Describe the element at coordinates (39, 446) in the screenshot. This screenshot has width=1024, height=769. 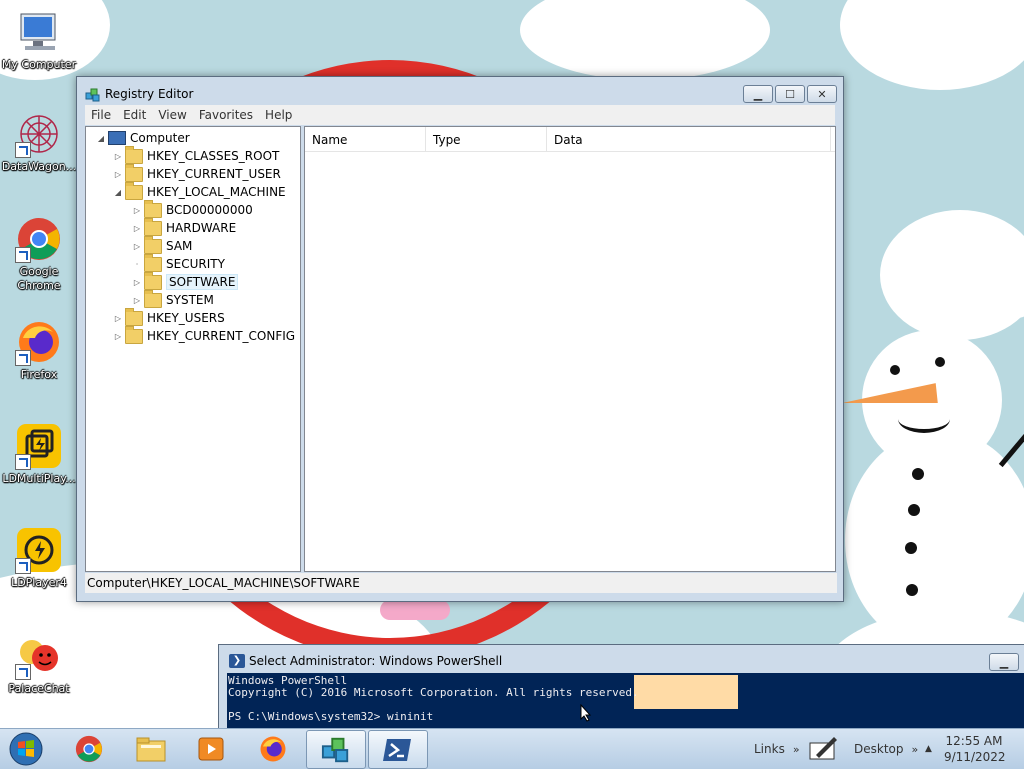
I see `ldmultiplayer-icon` at that location.